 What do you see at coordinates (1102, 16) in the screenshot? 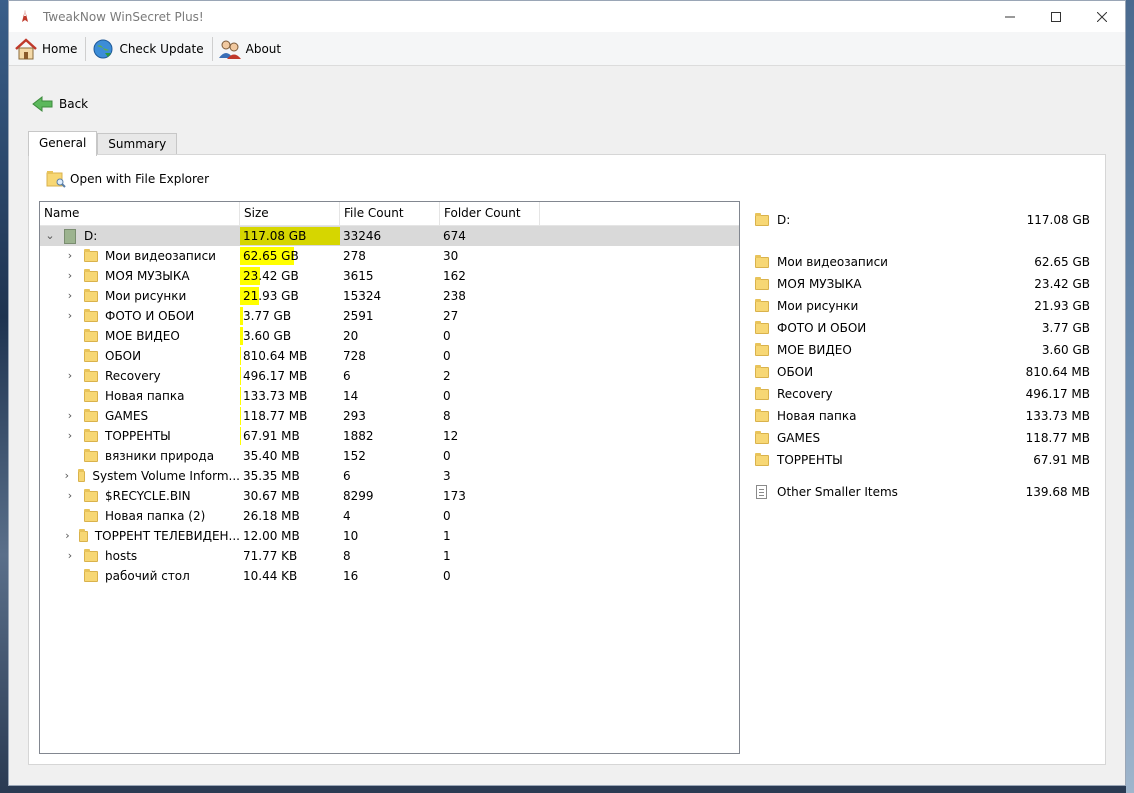
I see `close-button` at bounding box center [1102, 16].